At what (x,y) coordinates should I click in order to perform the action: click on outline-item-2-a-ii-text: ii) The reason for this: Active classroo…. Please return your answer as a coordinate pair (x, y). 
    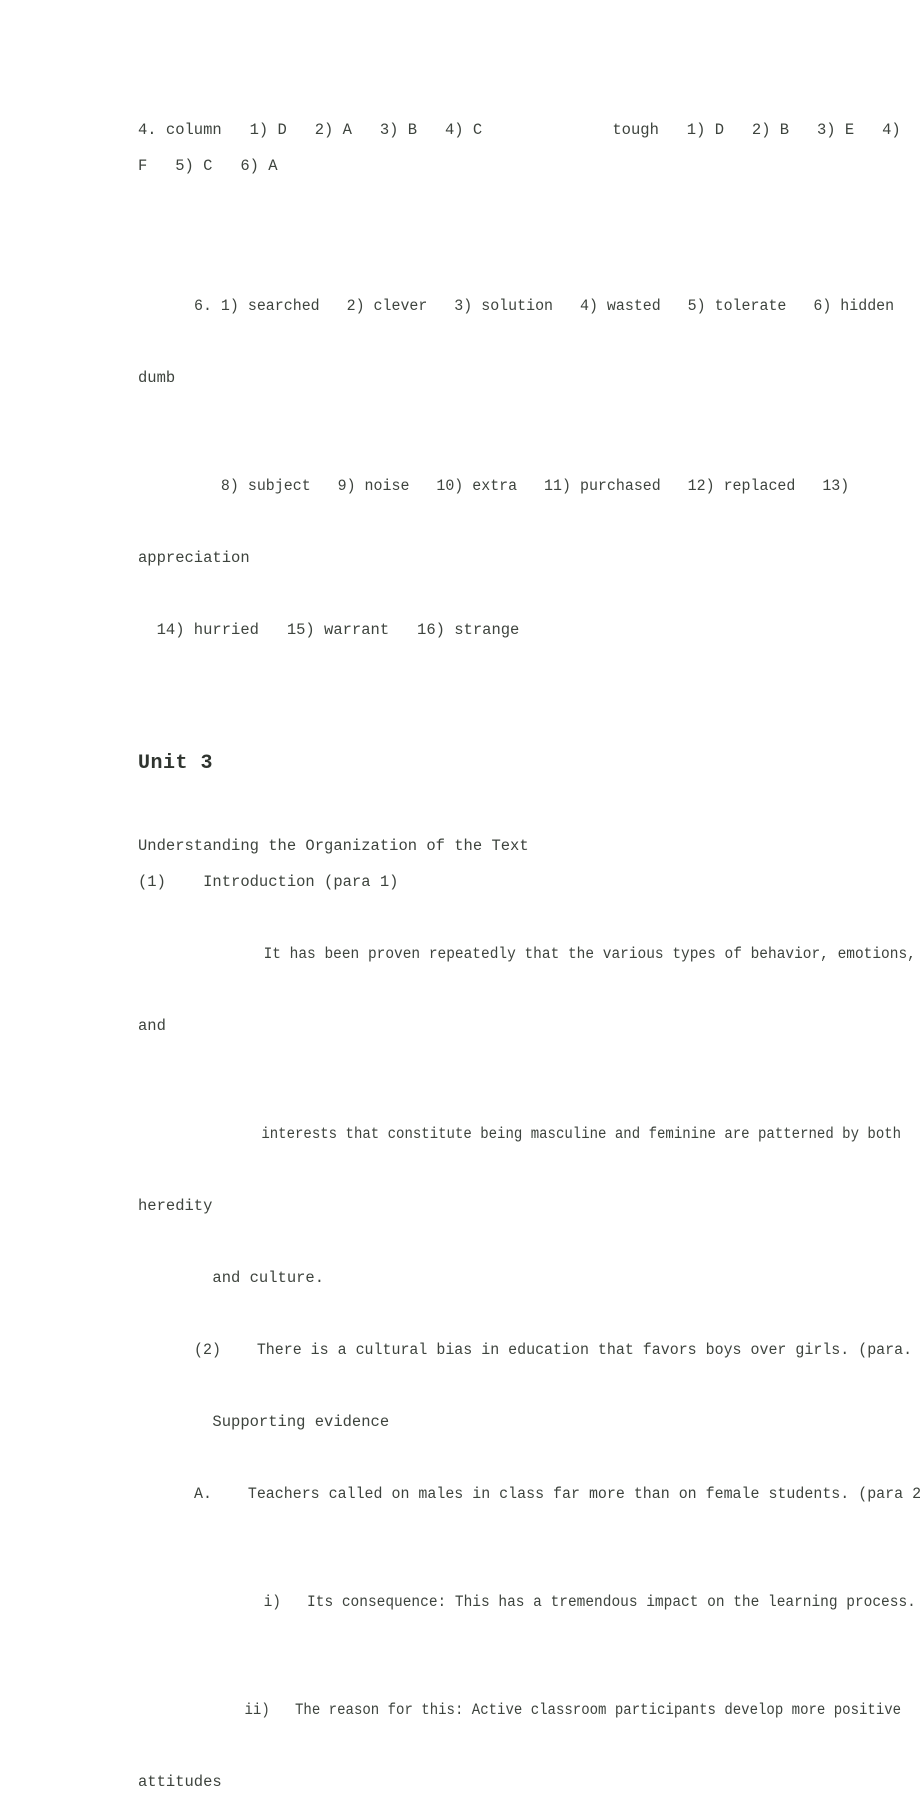
    Looking at the image, I should click on (547, 1710).